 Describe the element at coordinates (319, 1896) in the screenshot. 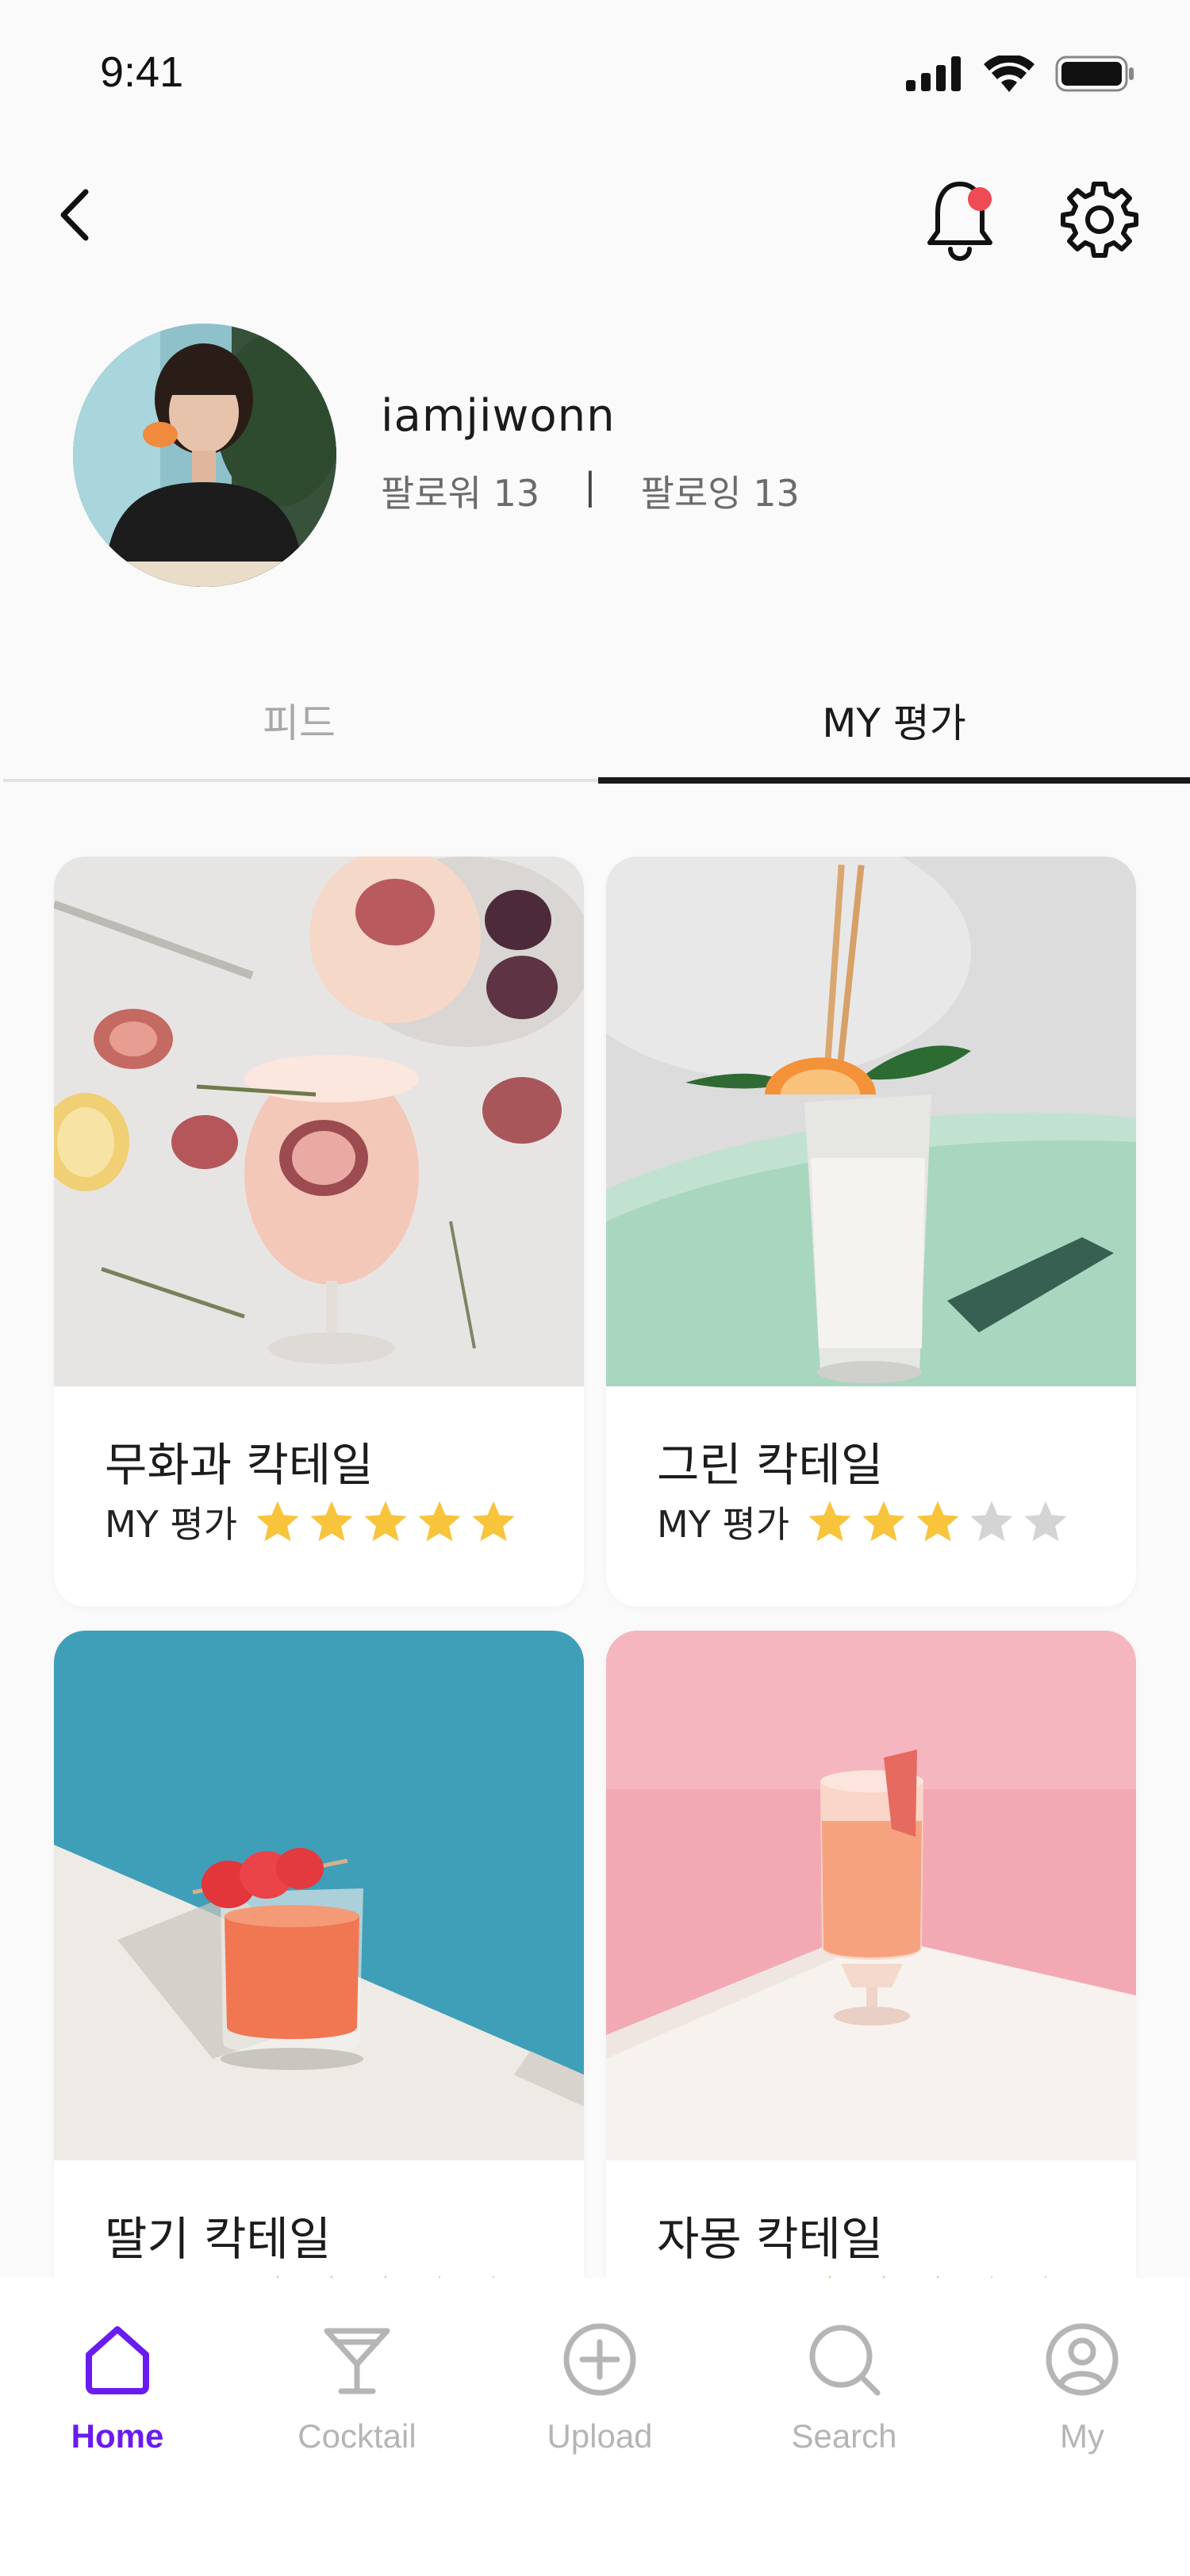

I see `cocktail-photo-strawberry` at that location.